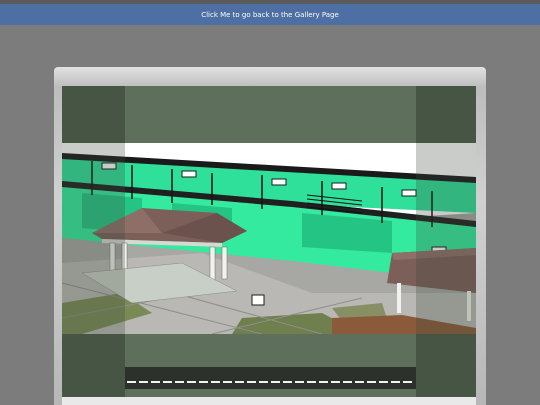  Describe the element at coordinates (446, 238) in the screenshot. I see `right-overlay` at that location.